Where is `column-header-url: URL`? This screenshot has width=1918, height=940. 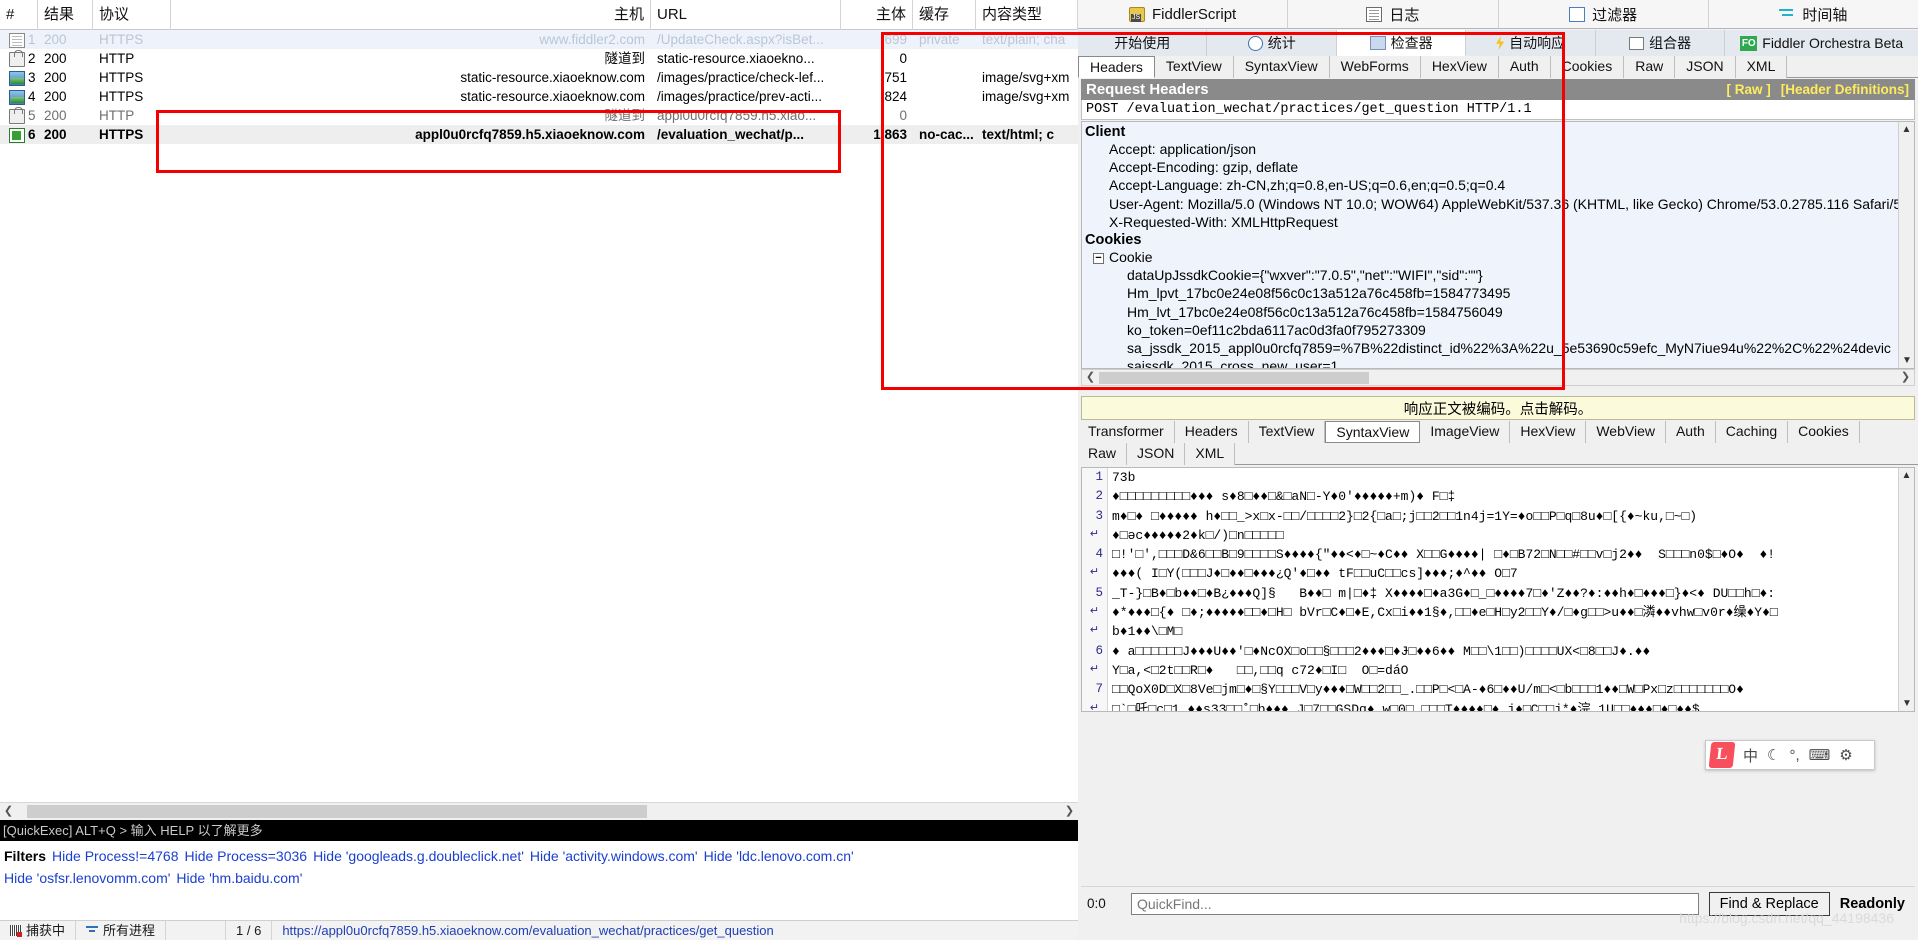
column-header-url: URL is located at coordinates (746, 15).